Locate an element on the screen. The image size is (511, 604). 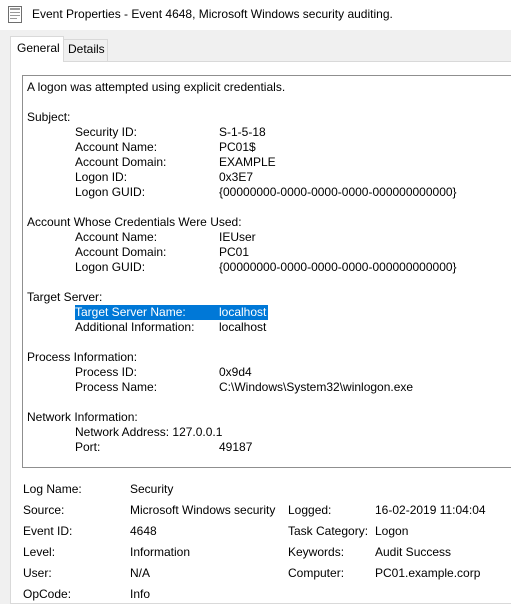
source-value: Microsoft Windows security is located at coordinates (203, 510).